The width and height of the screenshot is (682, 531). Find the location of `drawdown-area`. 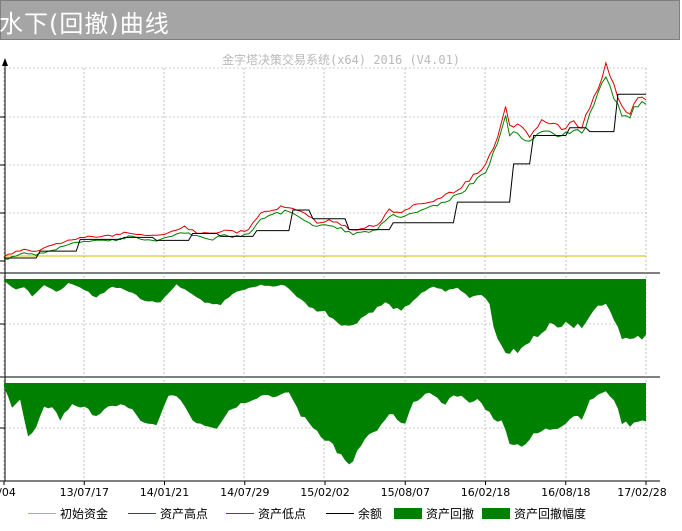

drawdown-area is located at coordinates (325, 316).